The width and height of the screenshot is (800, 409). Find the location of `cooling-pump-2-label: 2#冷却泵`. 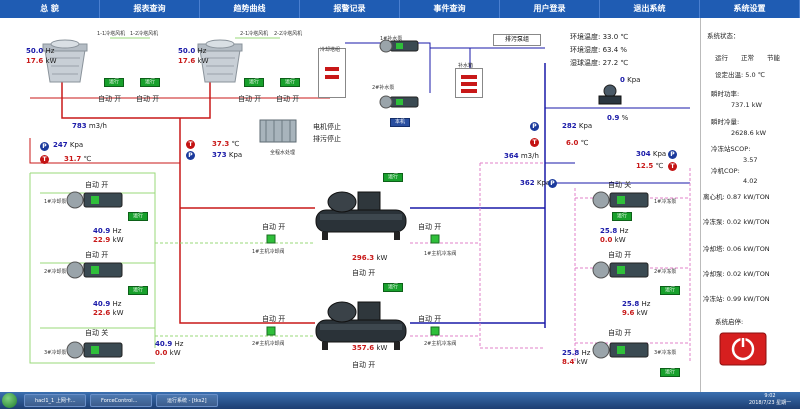

cooling-pump-2-label: 2#冷却泵 is located at coordinates (55, 272).